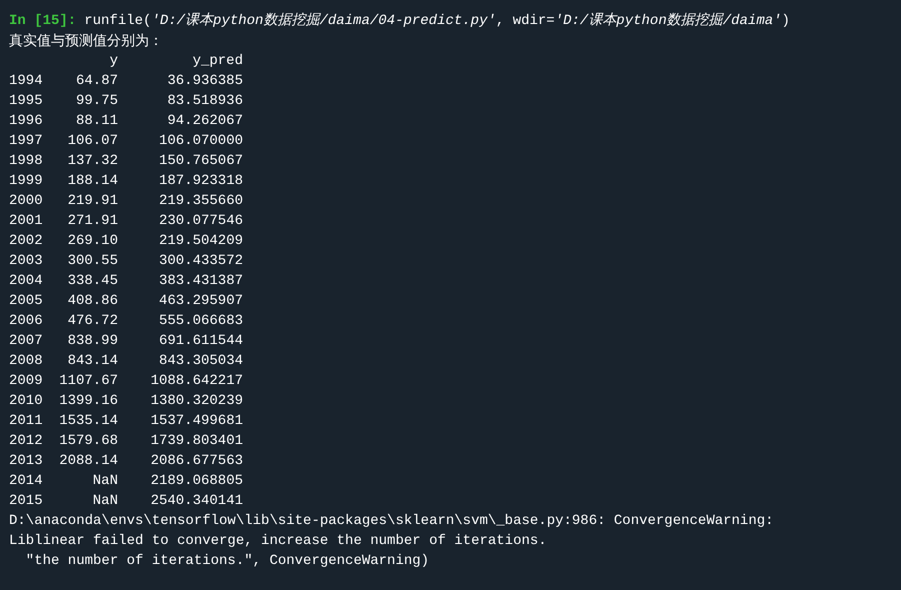  What do you see at coordinates (26, 281) in the screenshot?
I see `row-index: 2004` at bounding box center [26, 281].